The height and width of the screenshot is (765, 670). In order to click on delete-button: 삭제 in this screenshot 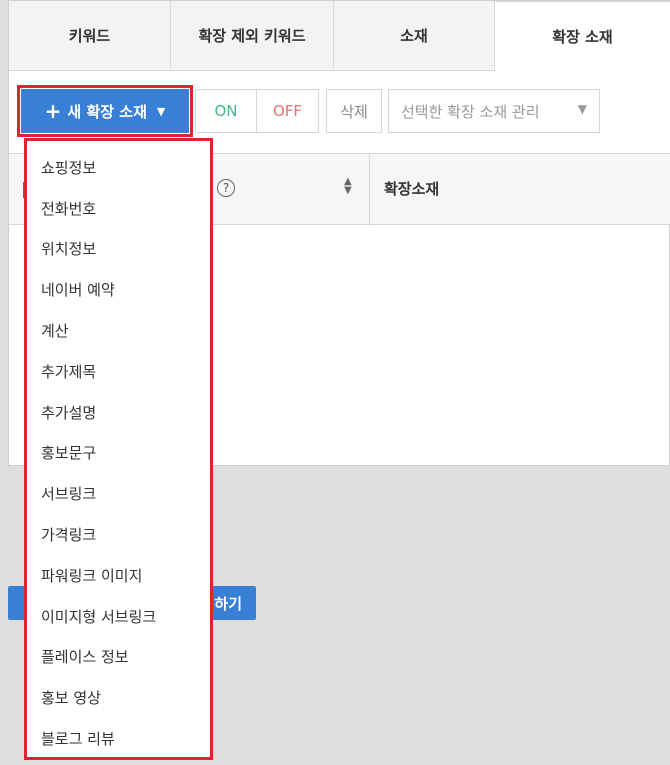, I will do `click(354, 111)`.